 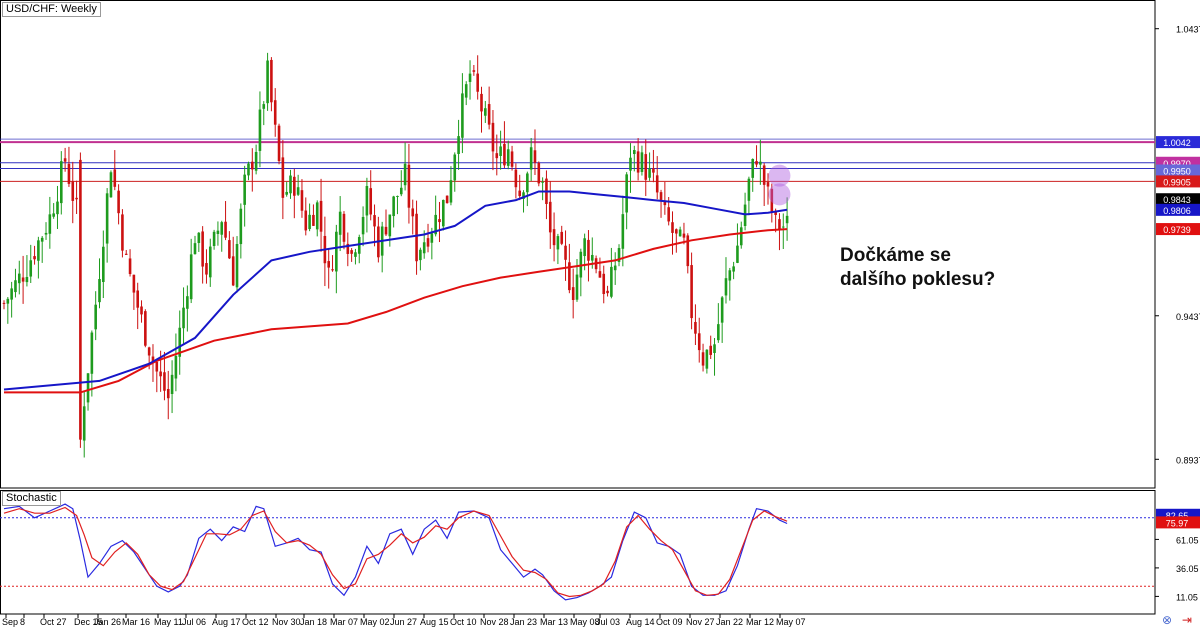 What do you see at coordinates (1188, 30) in the screenshot?
I see `main-y-tick-label-0: 1.0437` at bounding box center [1188, 30].